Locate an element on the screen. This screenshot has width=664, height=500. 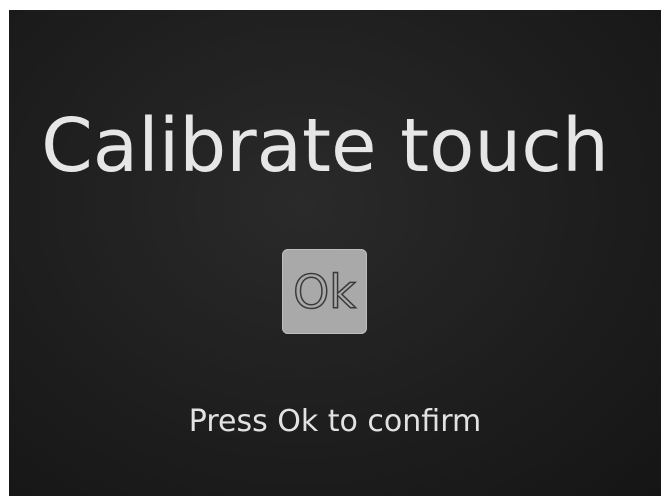
confirm-hint: Press Ok to confirm is located at coordinates (335, 421).